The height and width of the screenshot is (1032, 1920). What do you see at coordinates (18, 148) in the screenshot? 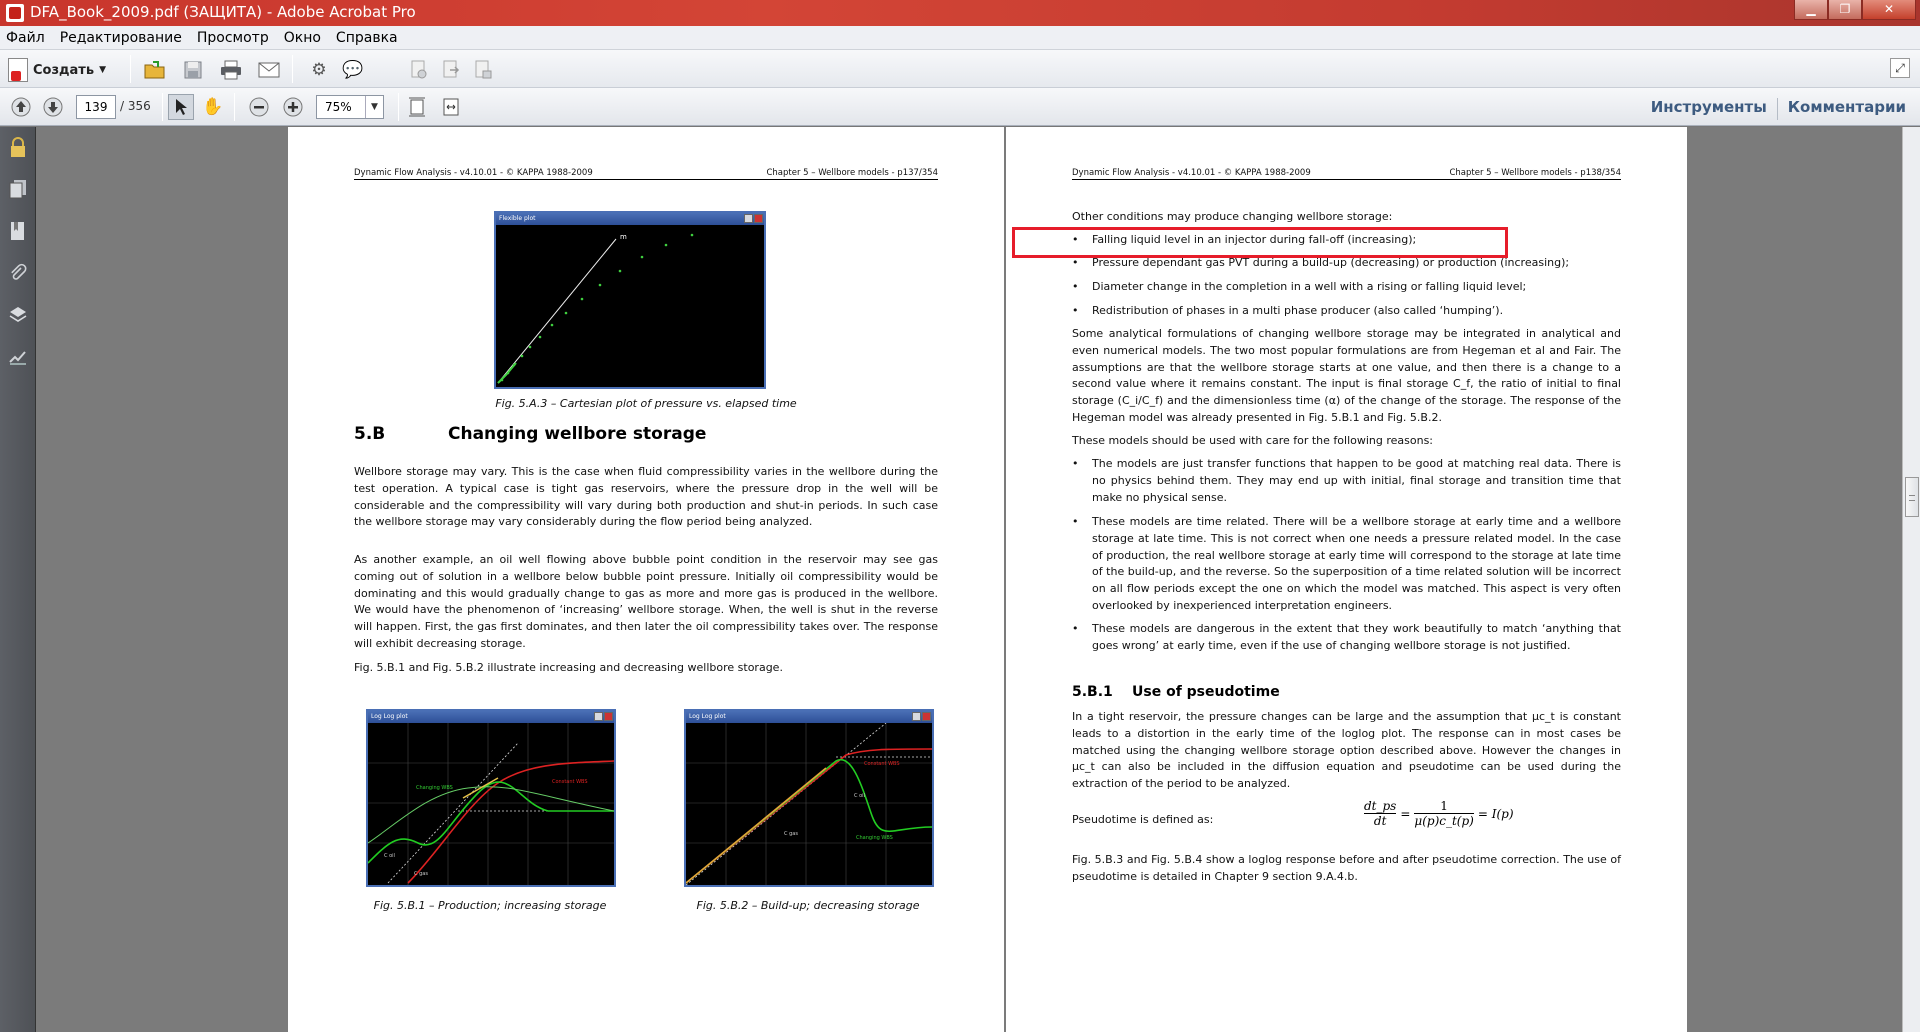
I see `lock-icon` at bounding box center [18, 148].